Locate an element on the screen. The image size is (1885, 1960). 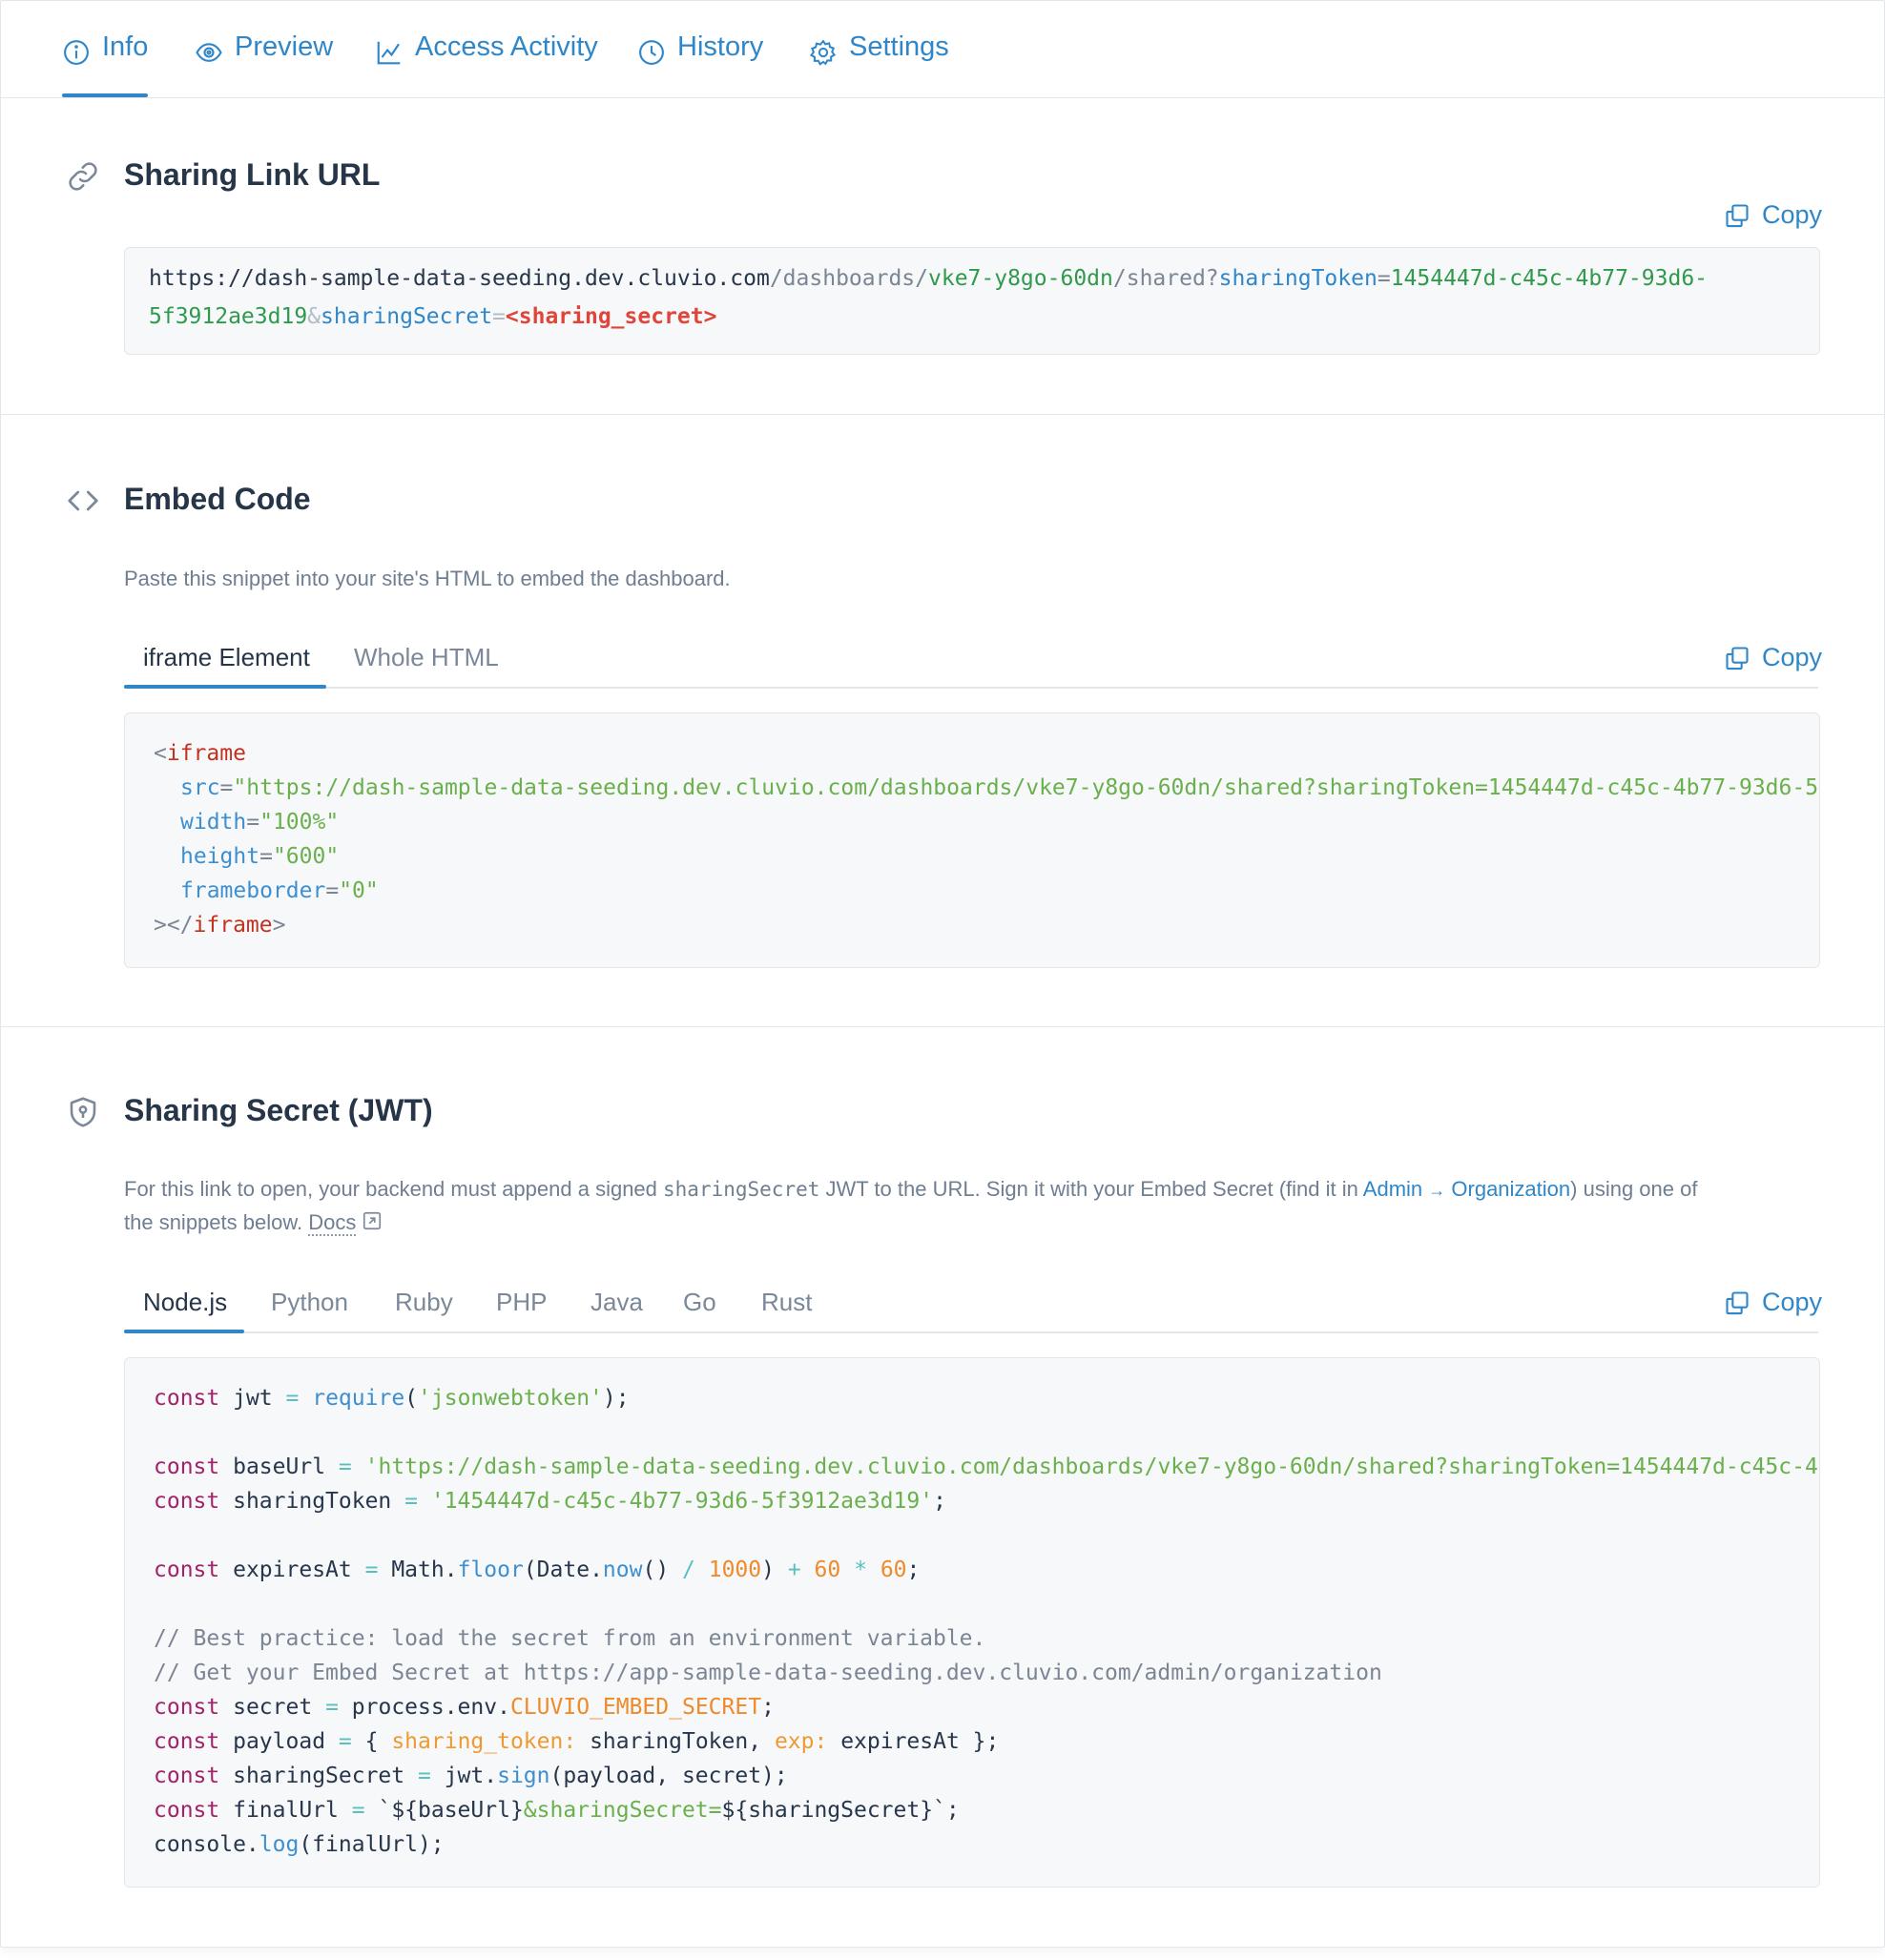
docs-label: Docs is located at coordinates (332, 1222).